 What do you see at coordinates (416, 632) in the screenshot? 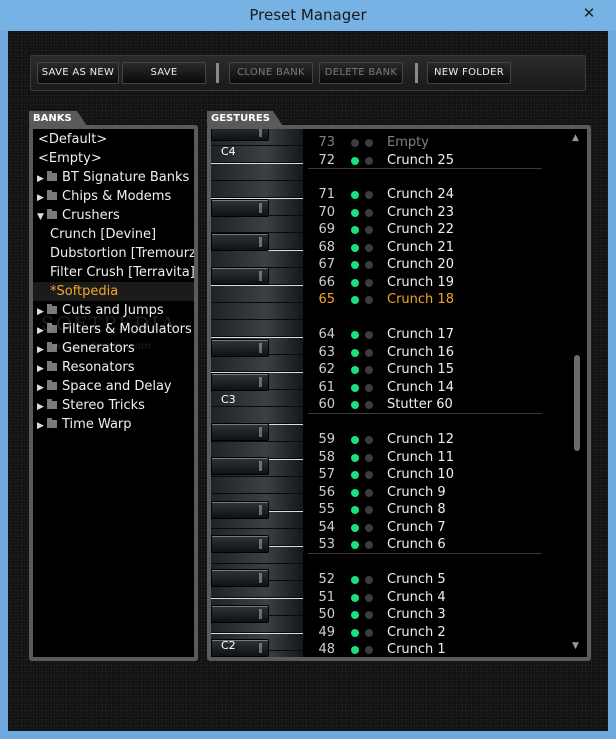
I see `gesture-name: Crunch 2` at bounding box center [416, 632].